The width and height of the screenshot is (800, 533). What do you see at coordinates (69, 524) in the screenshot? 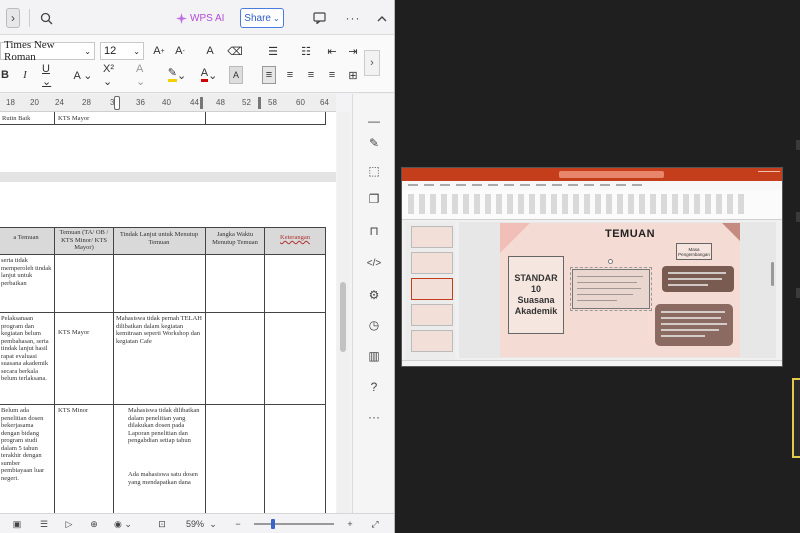
I see `play-icon: ▷` at bounding box center [69, 524].